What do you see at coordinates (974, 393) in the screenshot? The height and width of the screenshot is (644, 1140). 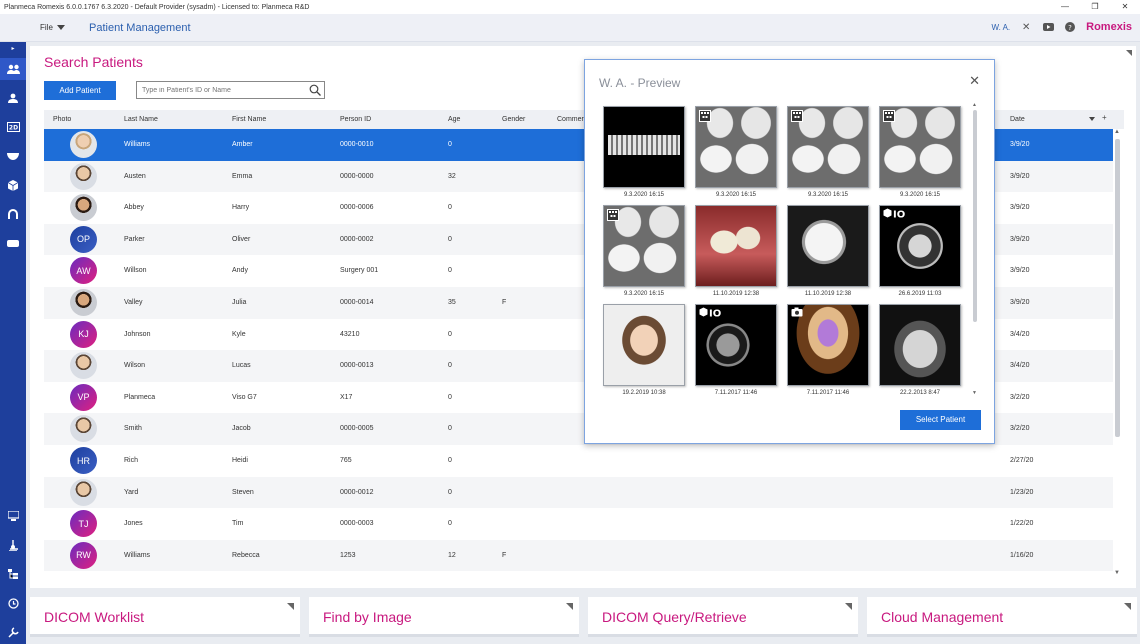 I see `preview-scroll-down-icon: ▼` at bounding box center [974, 393].